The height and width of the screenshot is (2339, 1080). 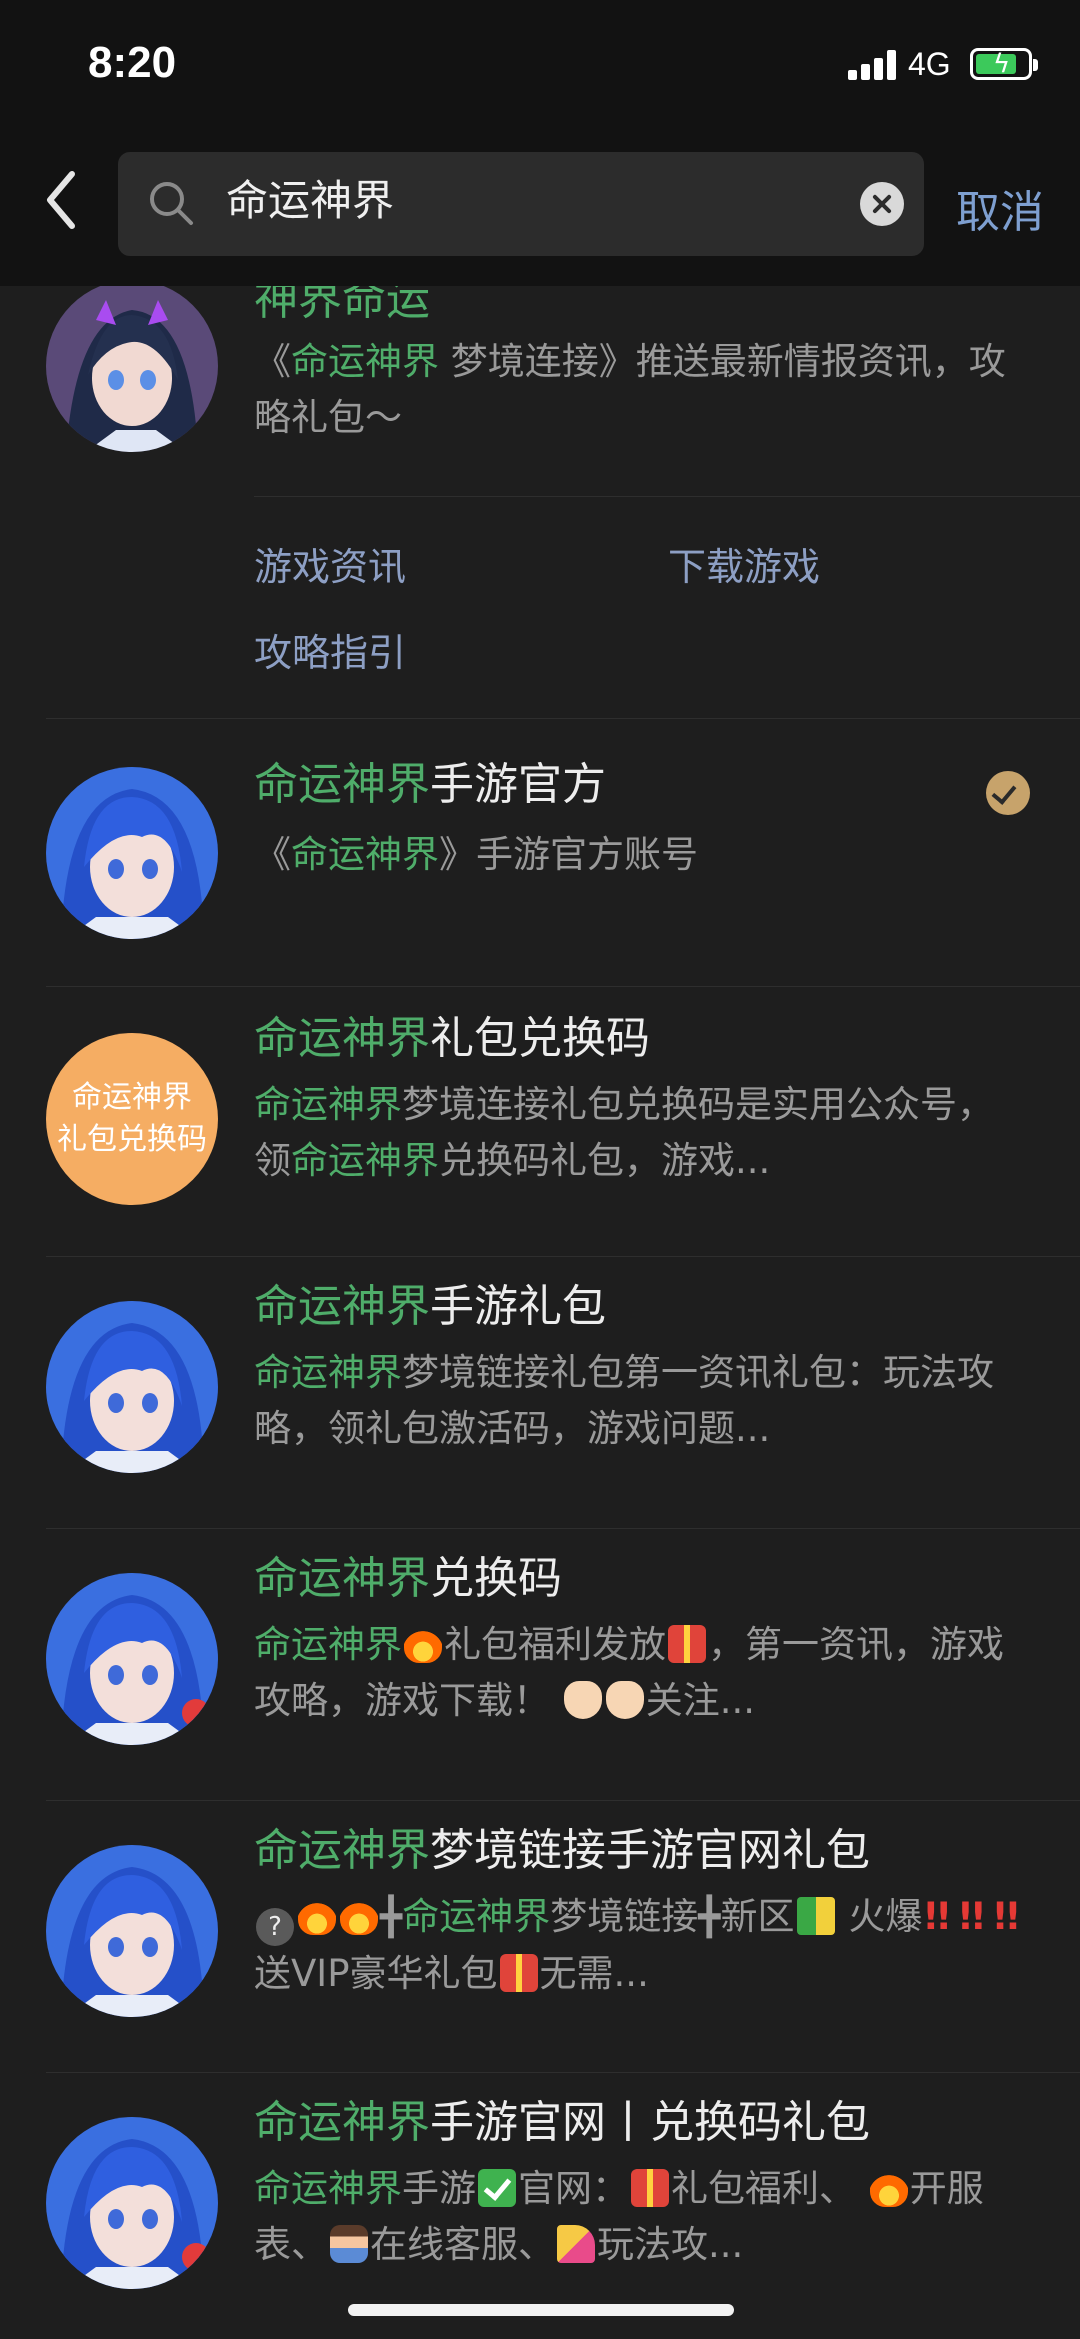 I want to click on result-title: 命运神界兑换码, so click(x=408, y=1578).